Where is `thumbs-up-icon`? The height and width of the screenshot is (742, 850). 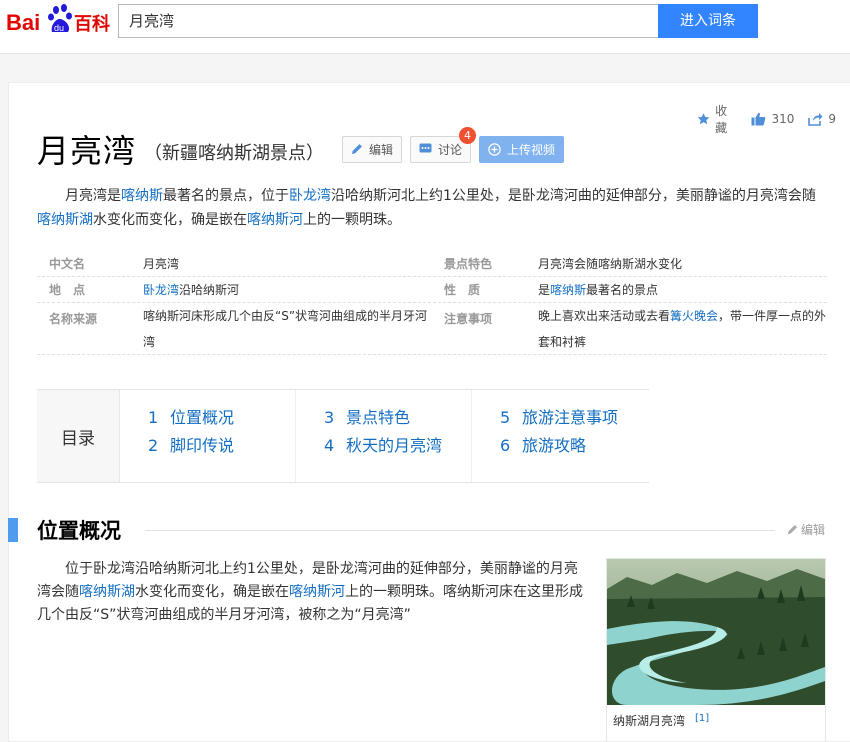 thumbs-up-icon is located at coordinates (758, 119).